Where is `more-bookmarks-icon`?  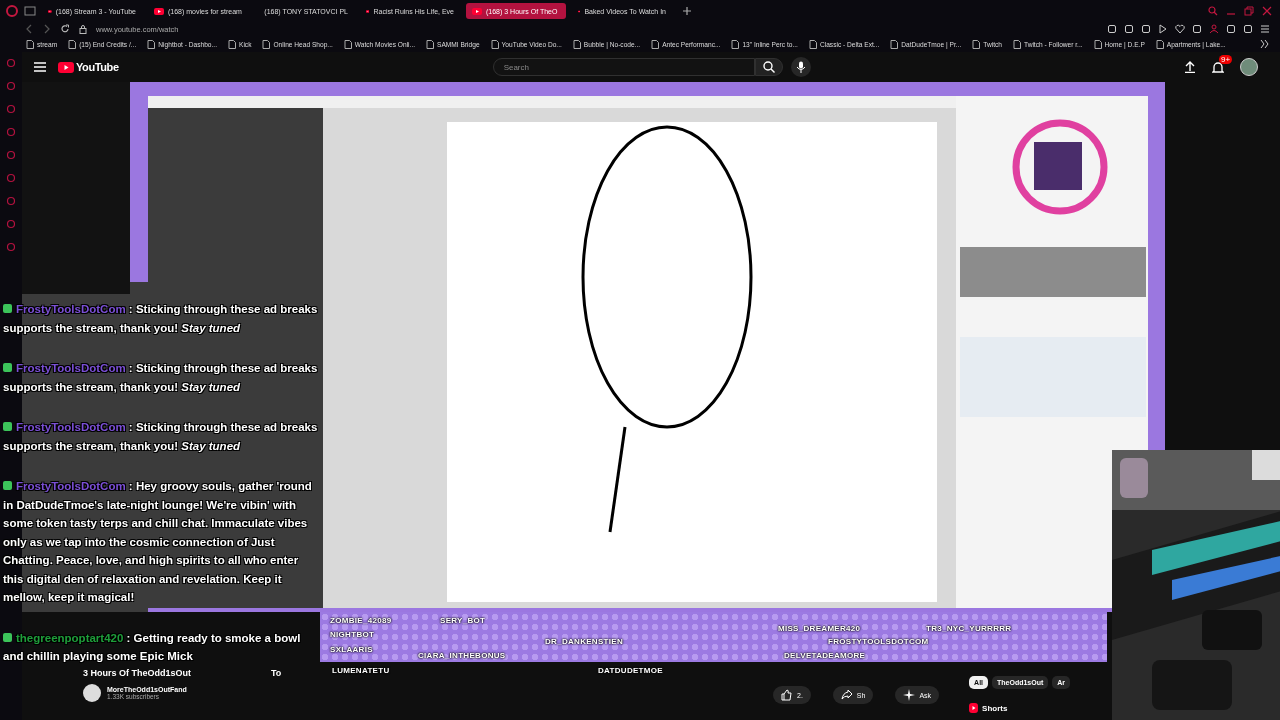 more-bookmarks-icon is located at coordinates (1265, 44).